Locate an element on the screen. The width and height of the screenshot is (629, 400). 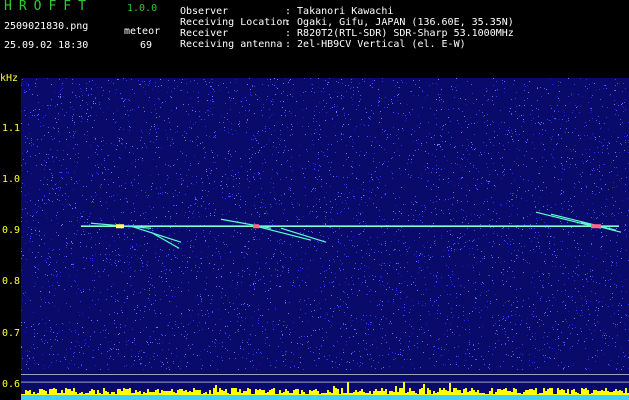
y-tick-label: 0.8 is located at coordinates (10, 282).